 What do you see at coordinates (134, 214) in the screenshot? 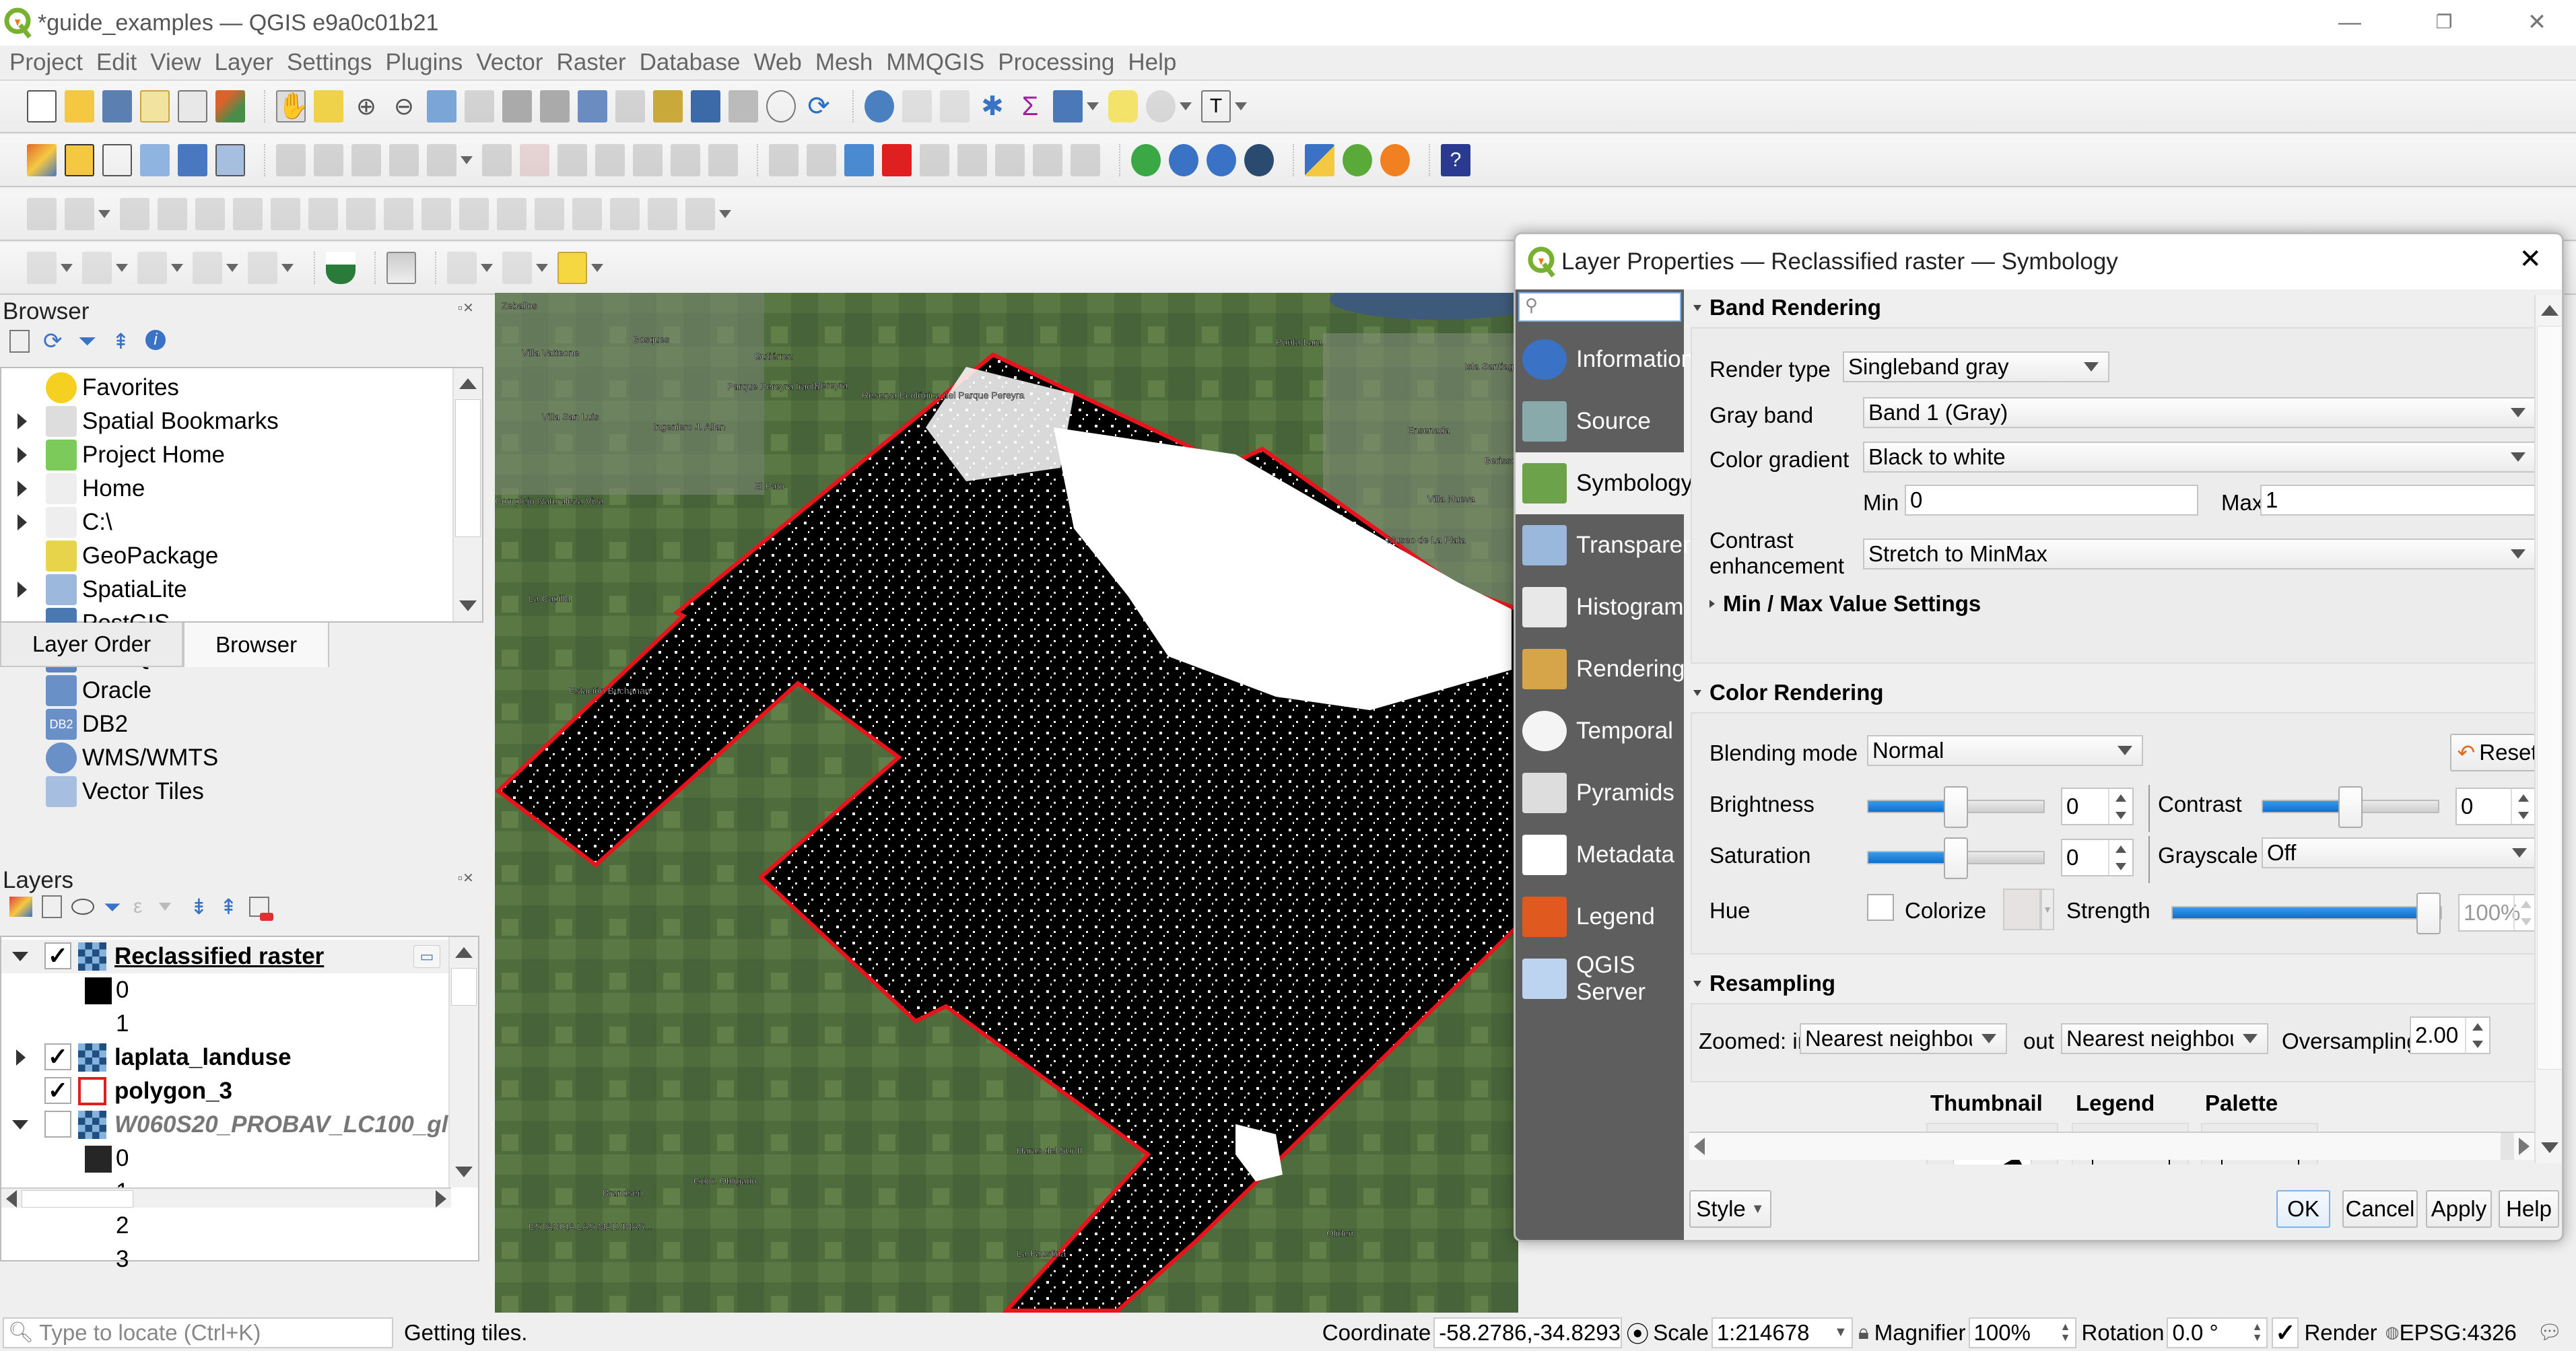
I see `rotate-feature-icon` at bounding box center [134, 214].